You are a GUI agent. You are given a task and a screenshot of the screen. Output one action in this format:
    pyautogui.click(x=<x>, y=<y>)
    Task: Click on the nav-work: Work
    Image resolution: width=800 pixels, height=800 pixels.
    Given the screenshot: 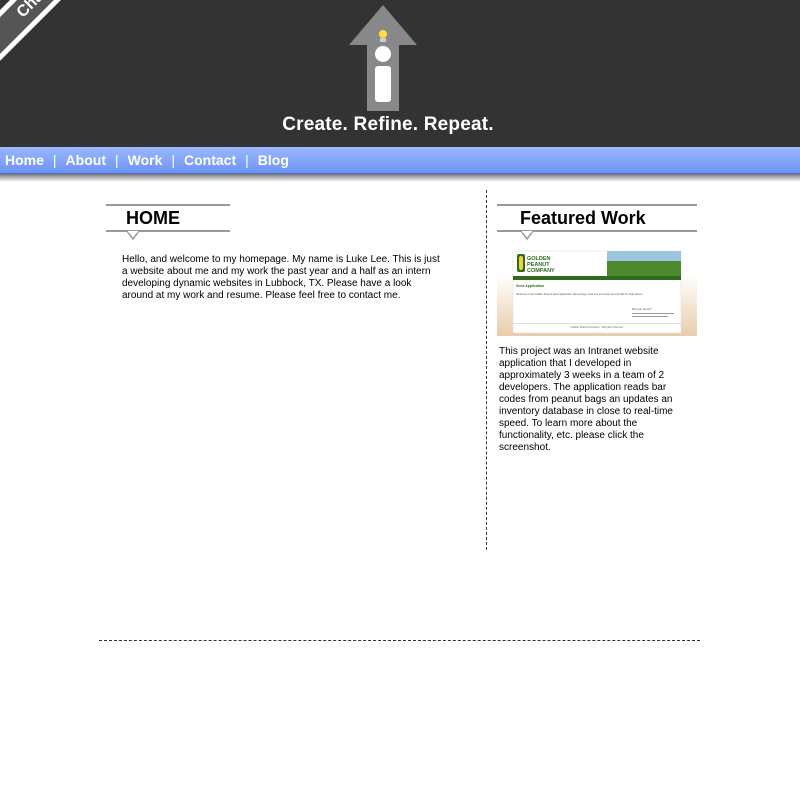 What is the action you would take?
    pyautogui.click(x=145, y=160)
    